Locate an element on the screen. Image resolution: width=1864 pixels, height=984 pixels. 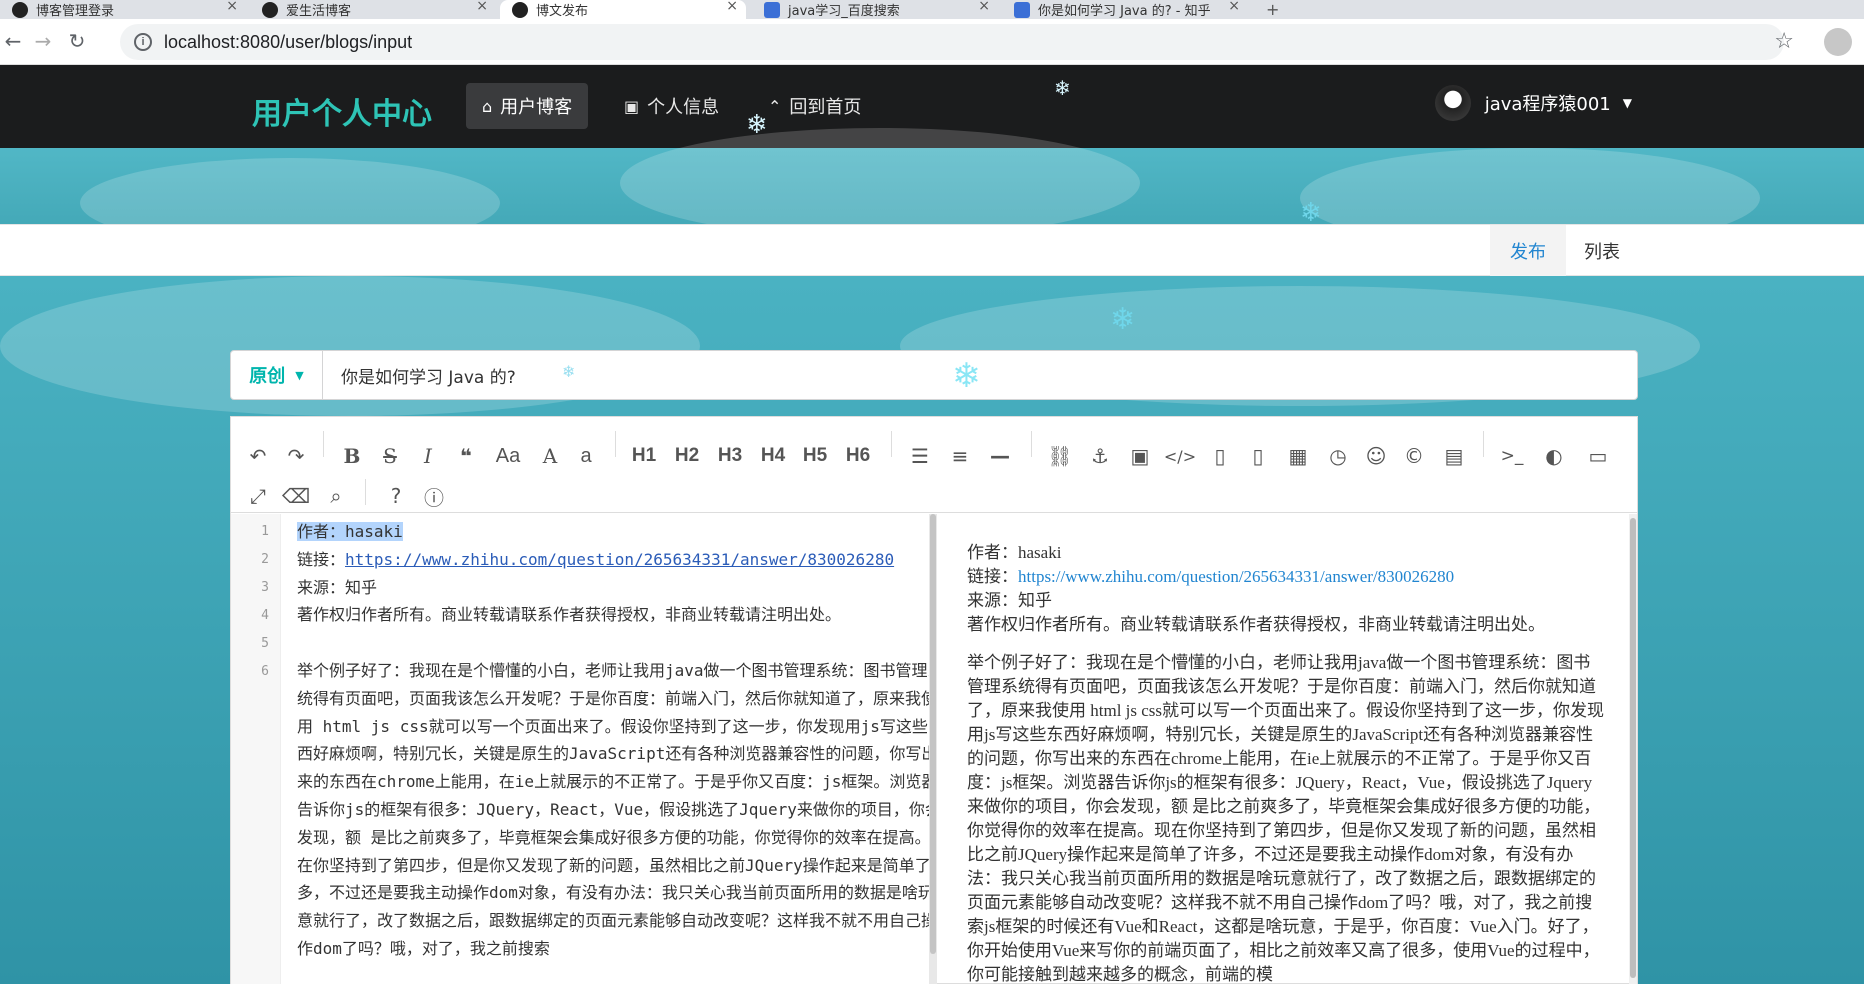
preview-copyright: 著作权归作者所有。商业转载请联系作者获得授权，非商业转载请注明出处。 is located at coordinates (1256, 624).